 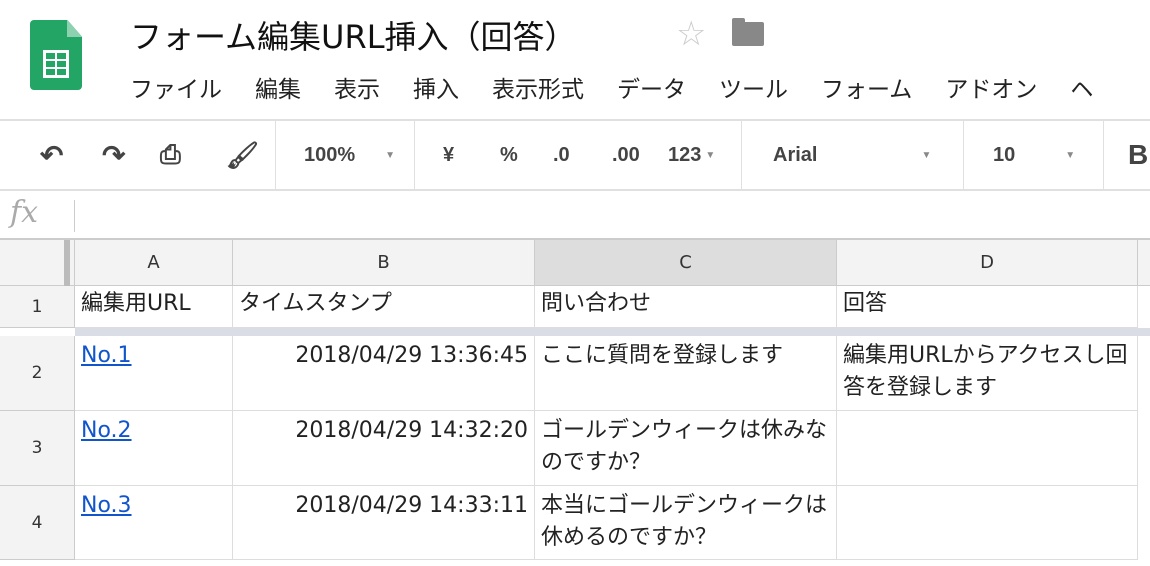 I want to click on menu-form: フォーム, so click(x=866, y=87).